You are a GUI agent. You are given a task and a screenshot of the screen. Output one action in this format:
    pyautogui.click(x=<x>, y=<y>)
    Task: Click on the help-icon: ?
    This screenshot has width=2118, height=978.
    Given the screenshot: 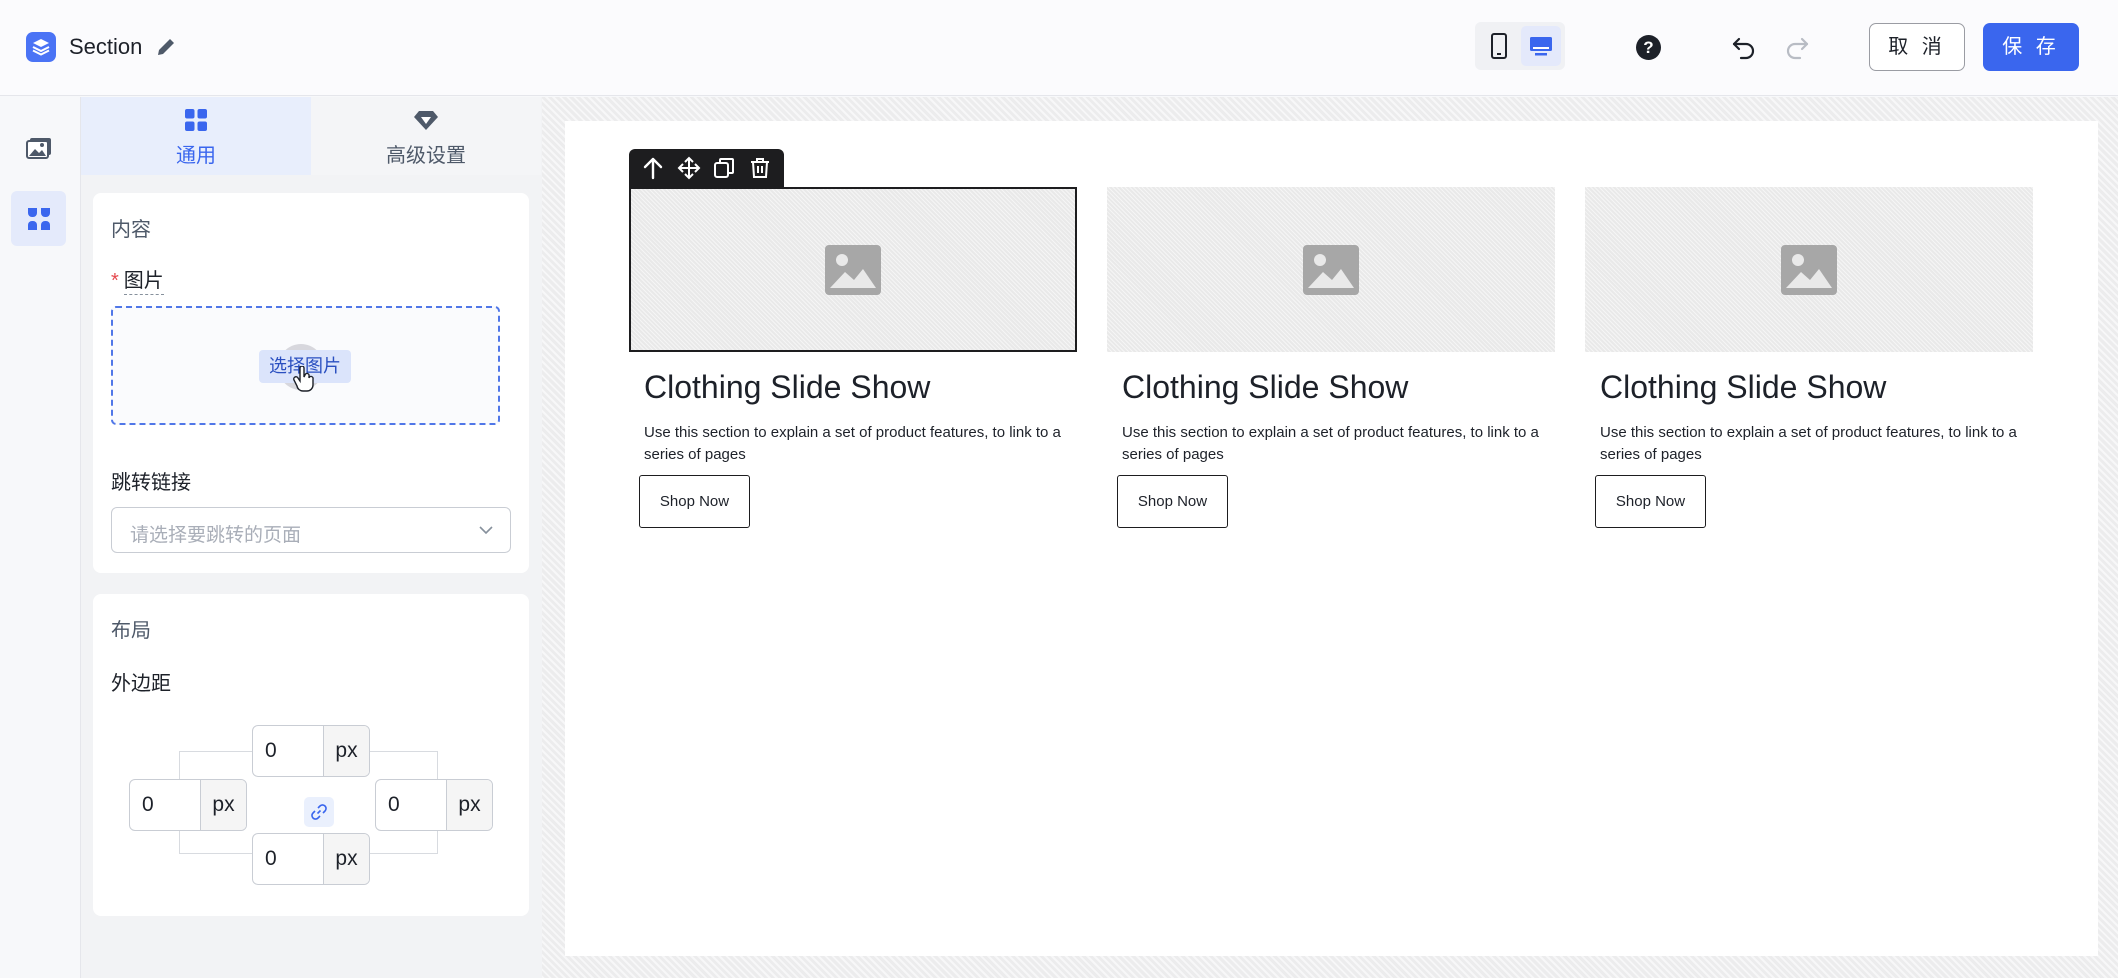 What is the action you would take?
    pyautogui.click(x=1648, y=47)
    